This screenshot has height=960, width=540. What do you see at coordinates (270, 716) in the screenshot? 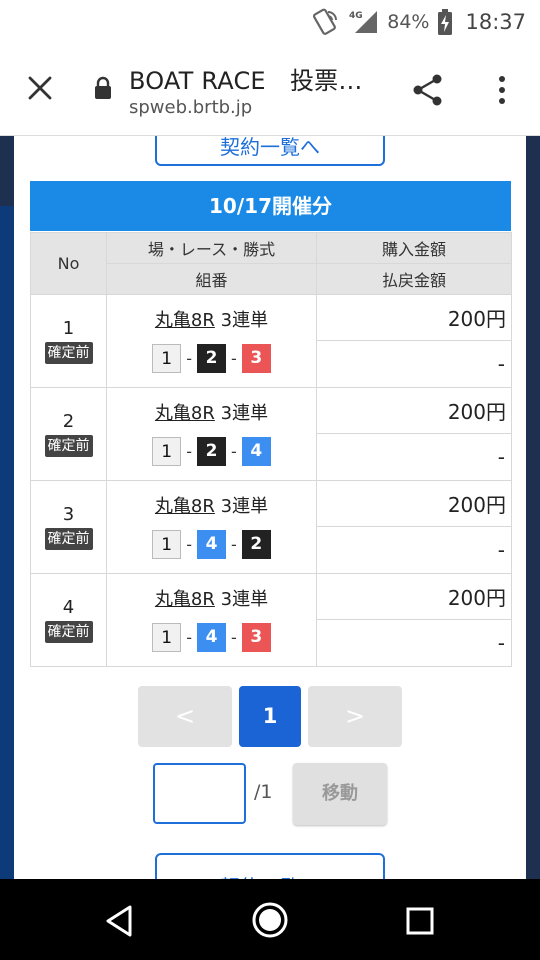
I see `current-page-button: 1` at bounding box center [270, 716].